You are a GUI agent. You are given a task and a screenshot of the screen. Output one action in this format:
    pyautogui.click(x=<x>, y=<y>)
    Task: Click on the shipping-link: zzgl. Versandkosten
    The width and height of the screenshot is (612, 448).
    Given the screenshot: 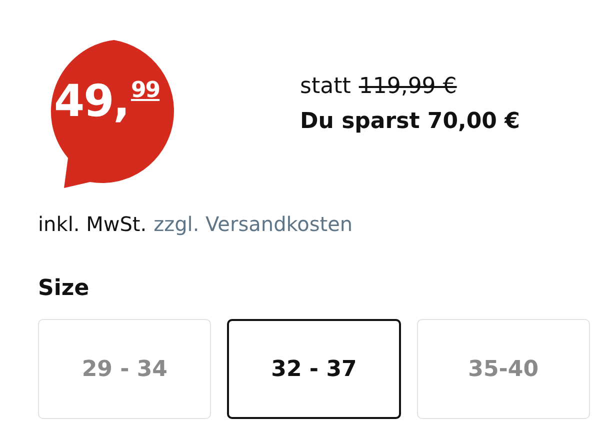 What is the action you would take?
    pyautogui.click(x=253, y=224)
    